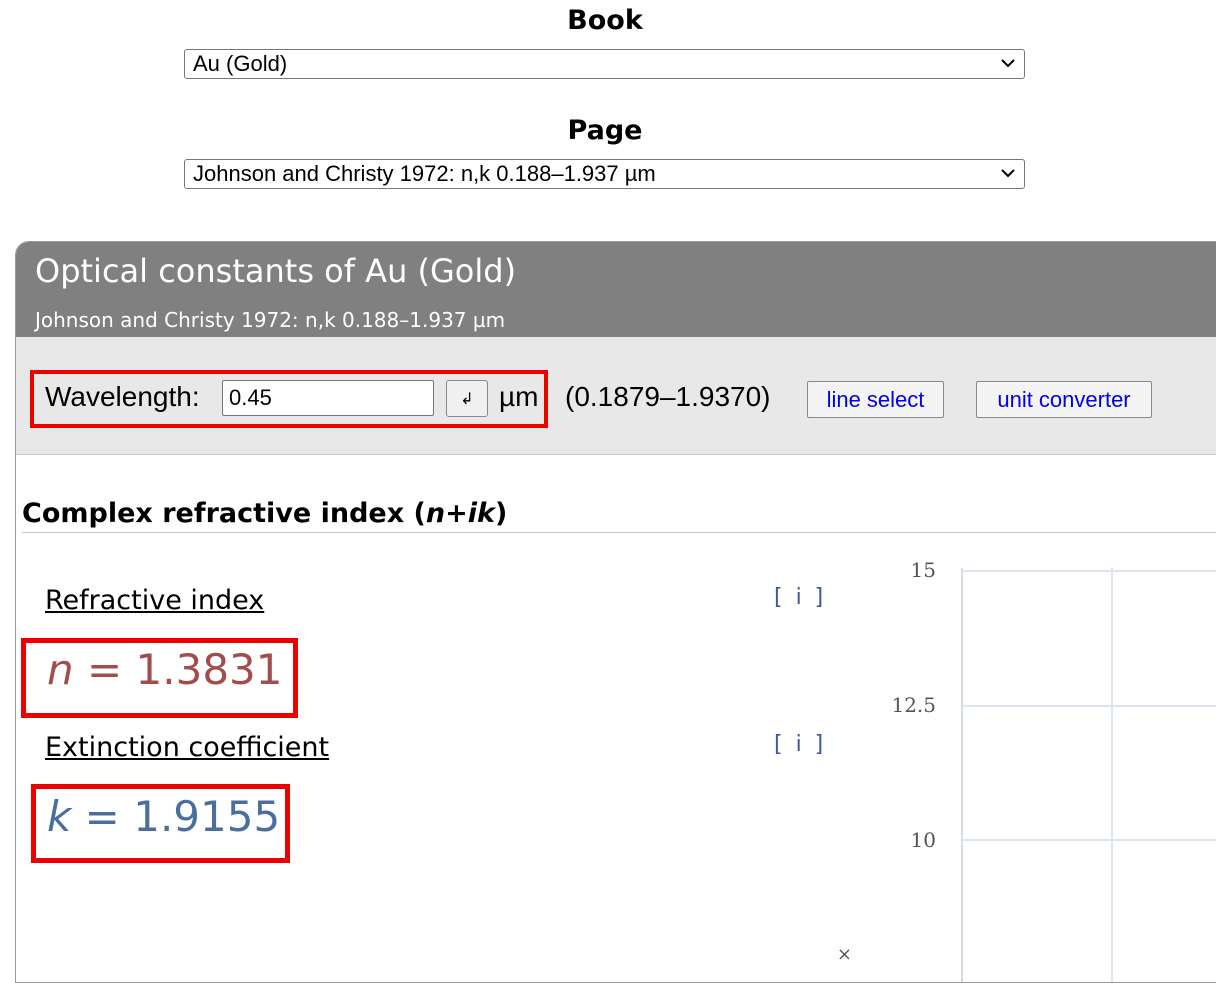  What do you see at coordinates (122, 396) in the screenshot?
I see `wavelength-label: Wavelength:` at bounding box center [122, 396].